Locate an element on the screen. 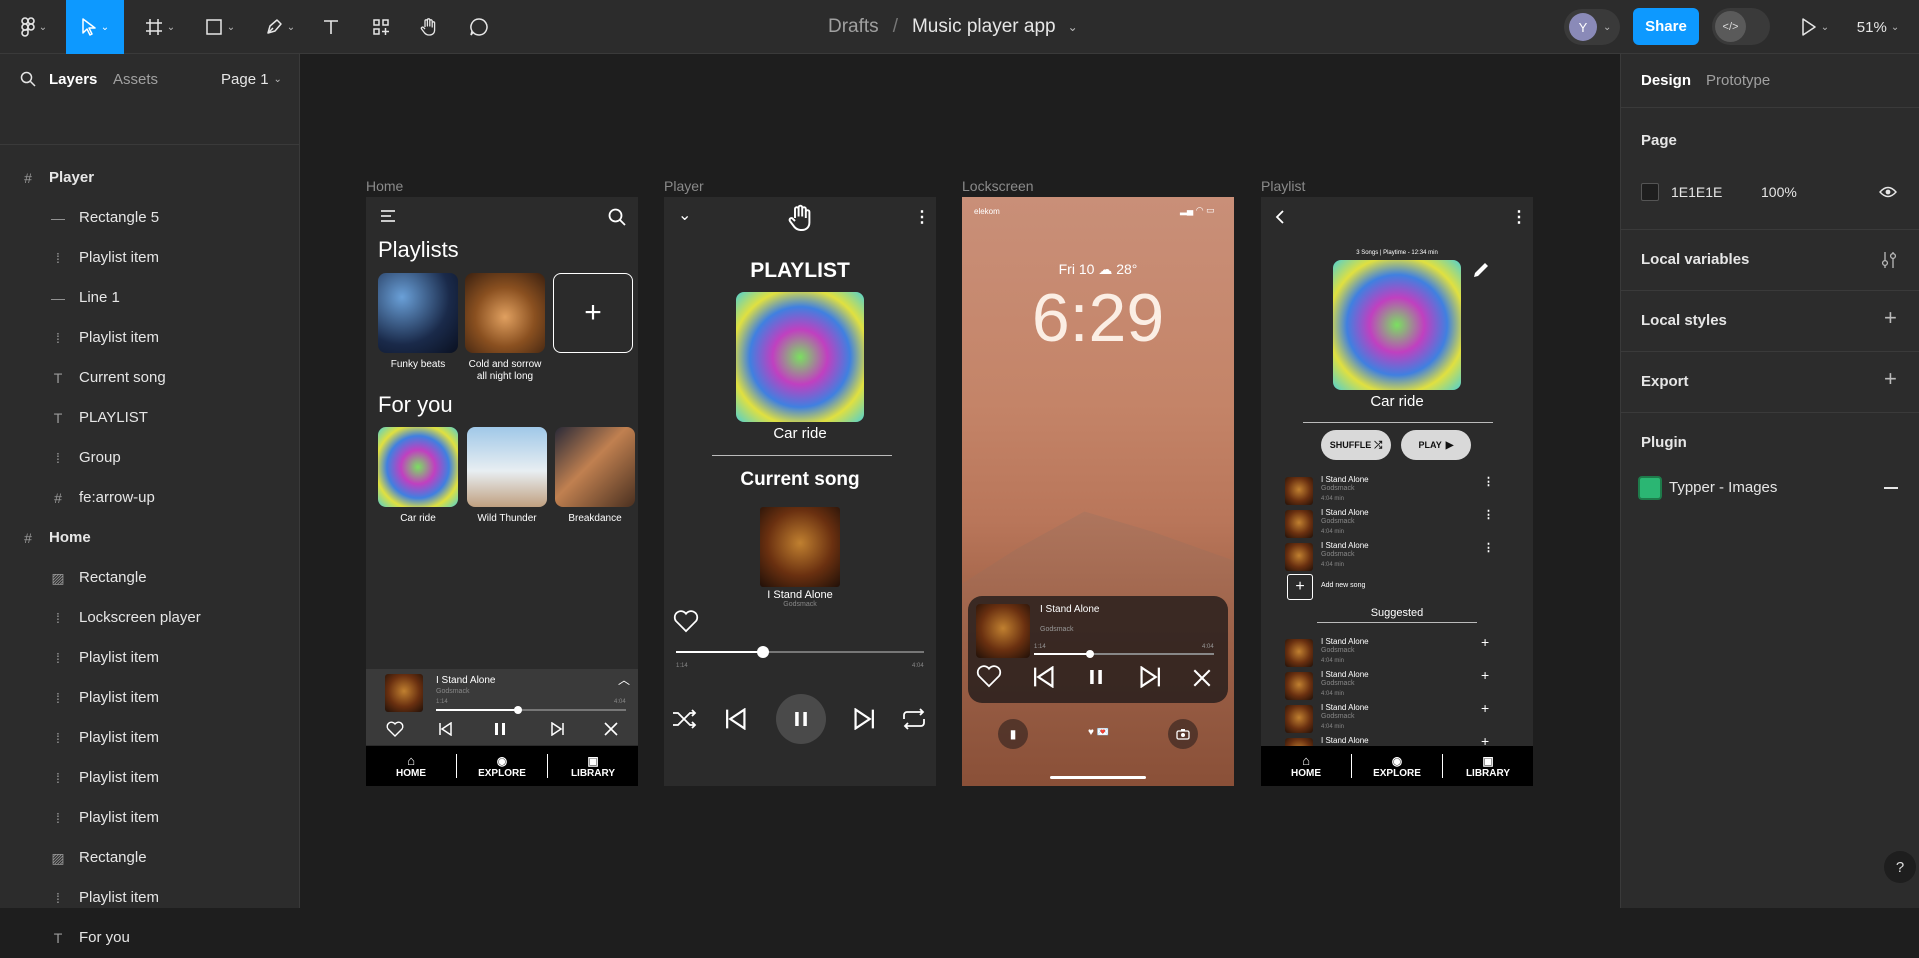  main-menu-button: ⌄ is located at coordinates (34, 27).